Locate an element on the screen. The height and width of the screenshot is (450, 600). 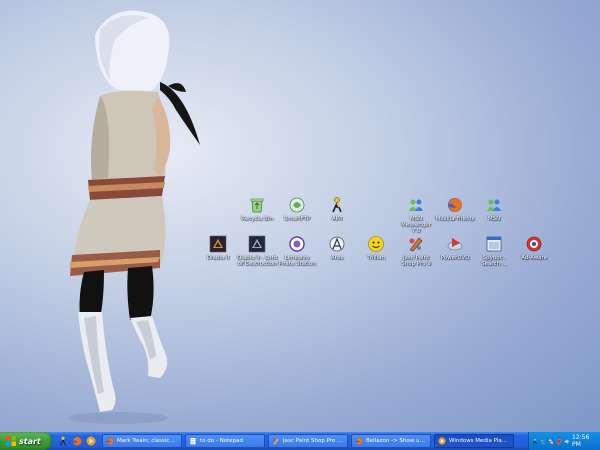
desktop-icon-msn: MSN is located at coordinates (494, 209).